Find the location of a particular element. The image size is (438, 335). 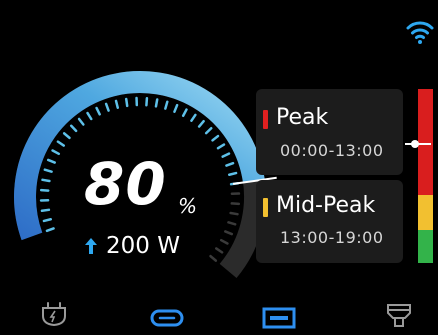

battery-percentage: 80 is located at coordinates (125, 184).